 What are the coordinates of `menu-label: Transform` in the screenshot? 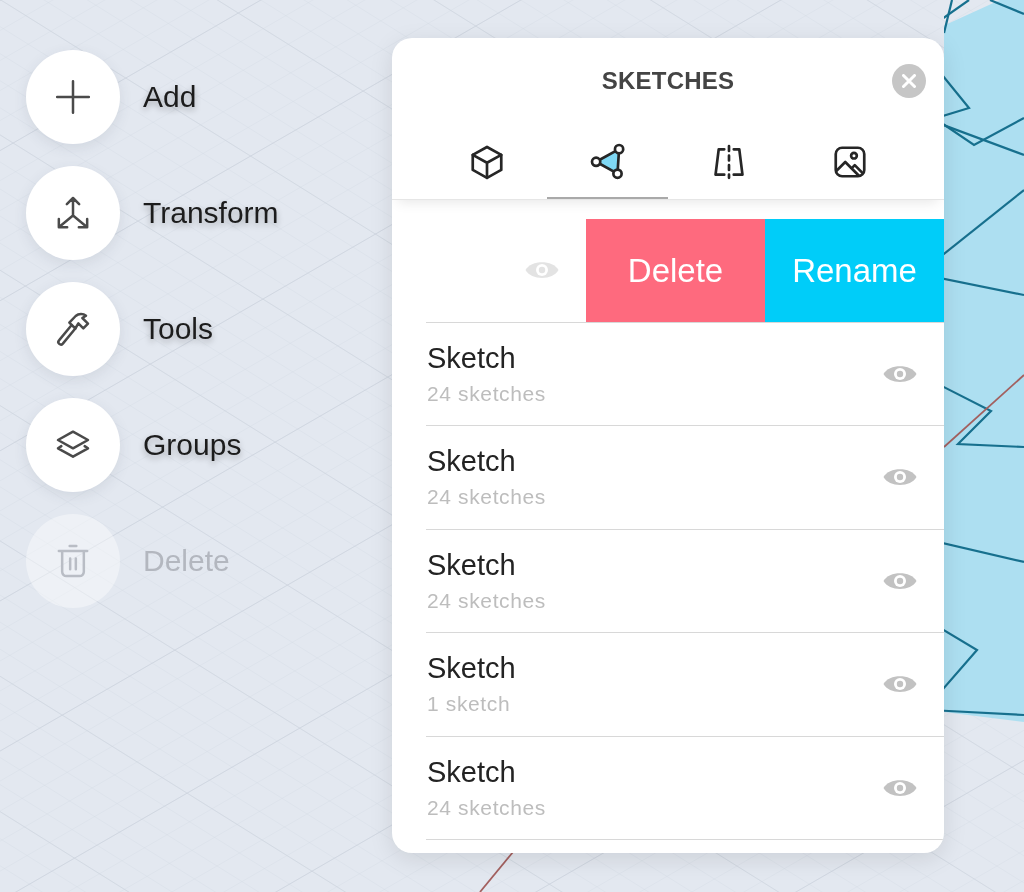 It's located at (211, 213).